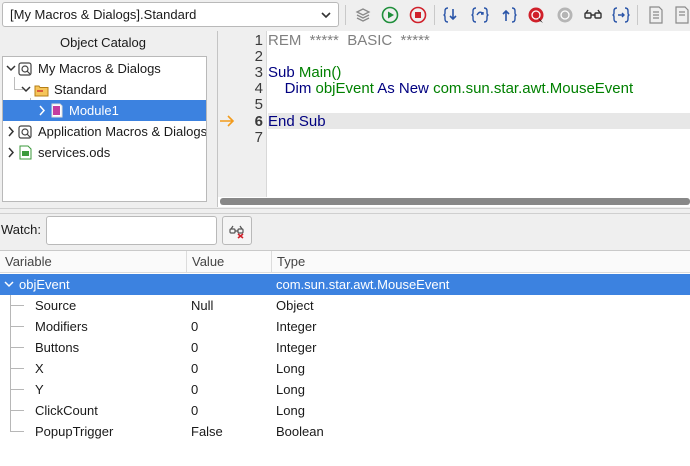  Describe the element at coordinates (365, 40) in the screenshot. I see `comment-text: ***** BASIC *****` at that location.